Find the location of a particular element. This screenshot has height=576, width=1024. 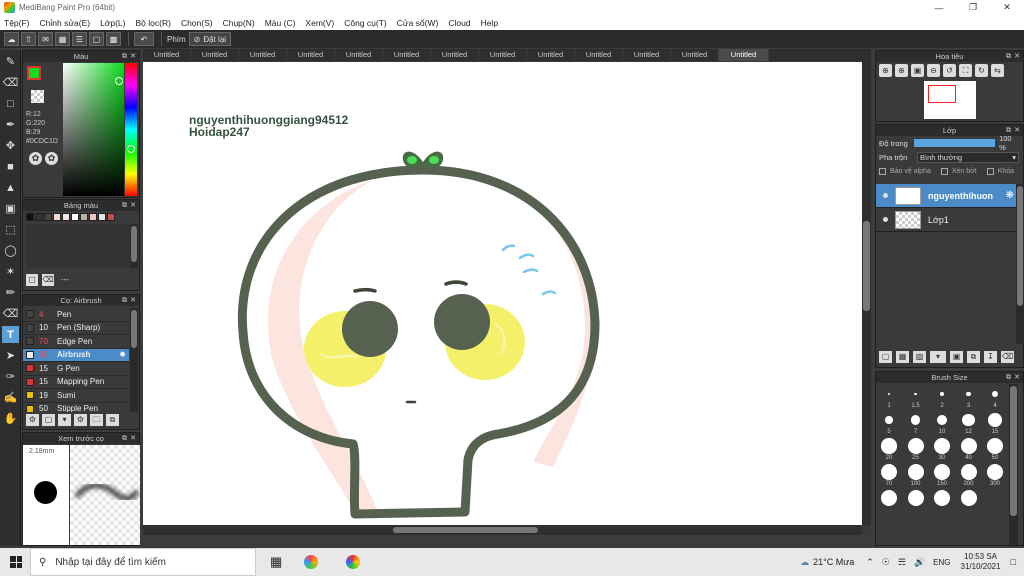

bucket-tool-icon: ▲ is located at coordinates (10, 187).